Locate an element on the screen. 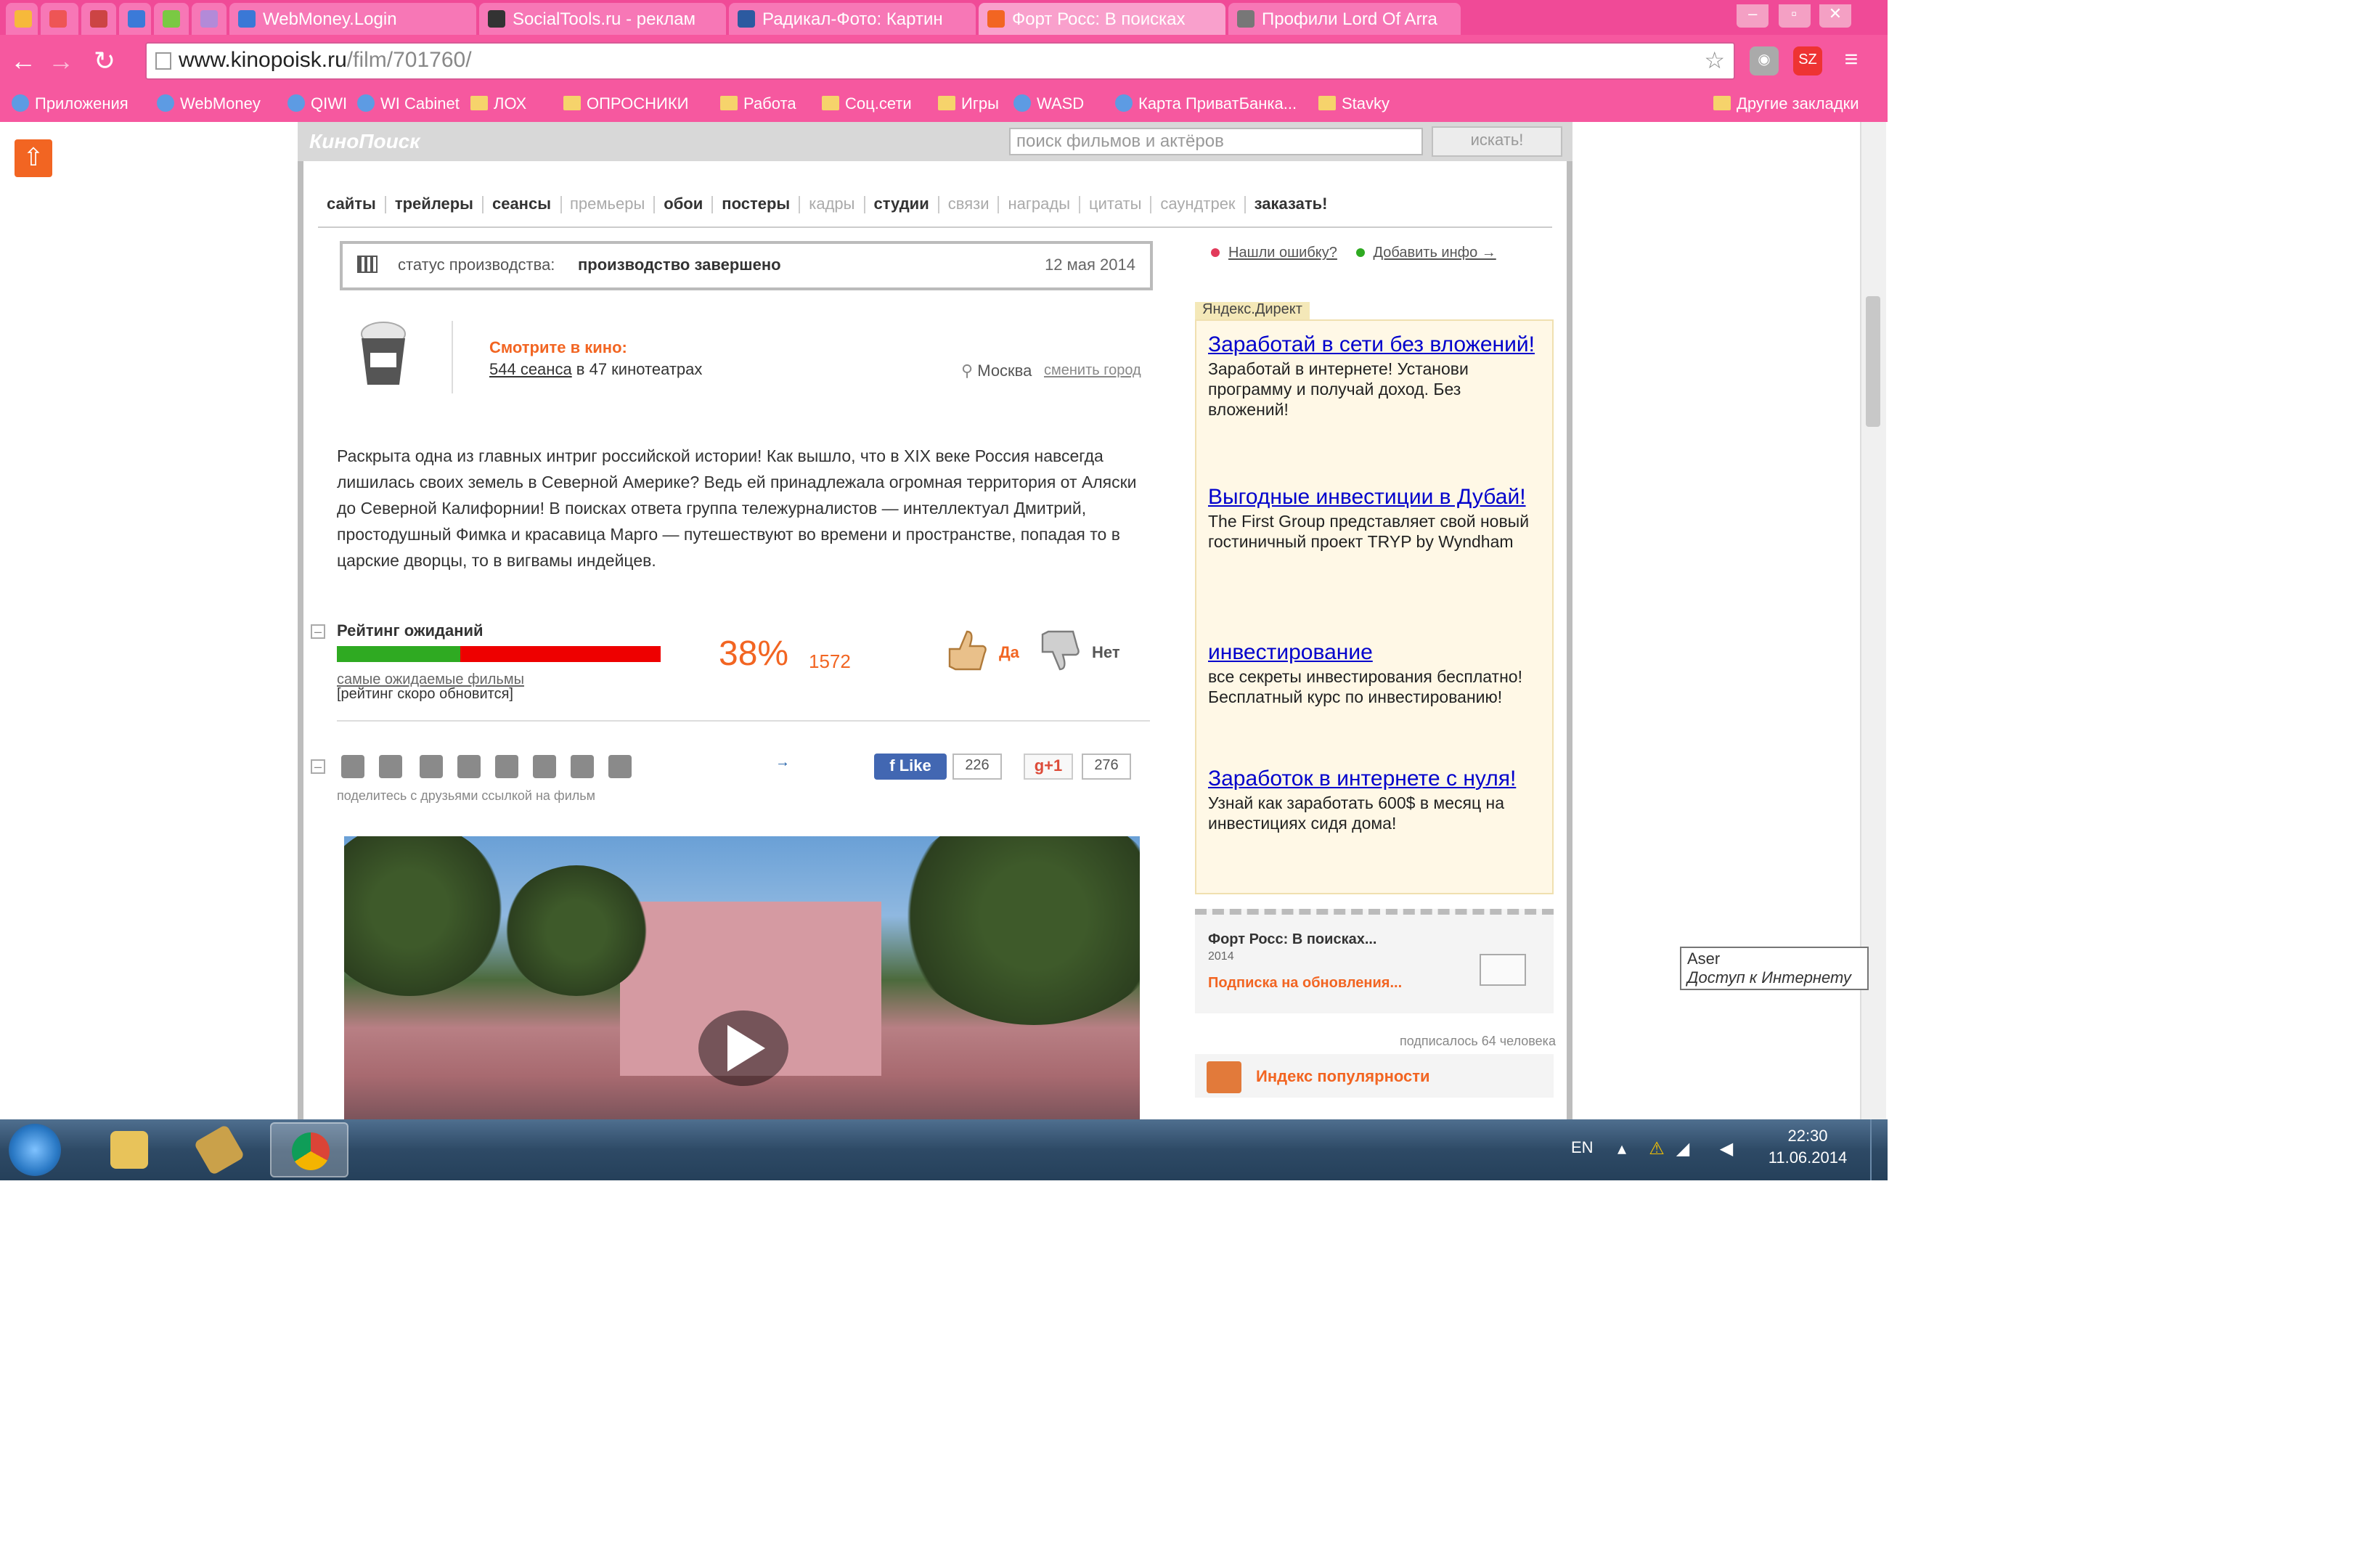 The width and height of the screenshot is (2358, 1568). sz-extension-icon: SZ is located at coordinates (1808, 61).